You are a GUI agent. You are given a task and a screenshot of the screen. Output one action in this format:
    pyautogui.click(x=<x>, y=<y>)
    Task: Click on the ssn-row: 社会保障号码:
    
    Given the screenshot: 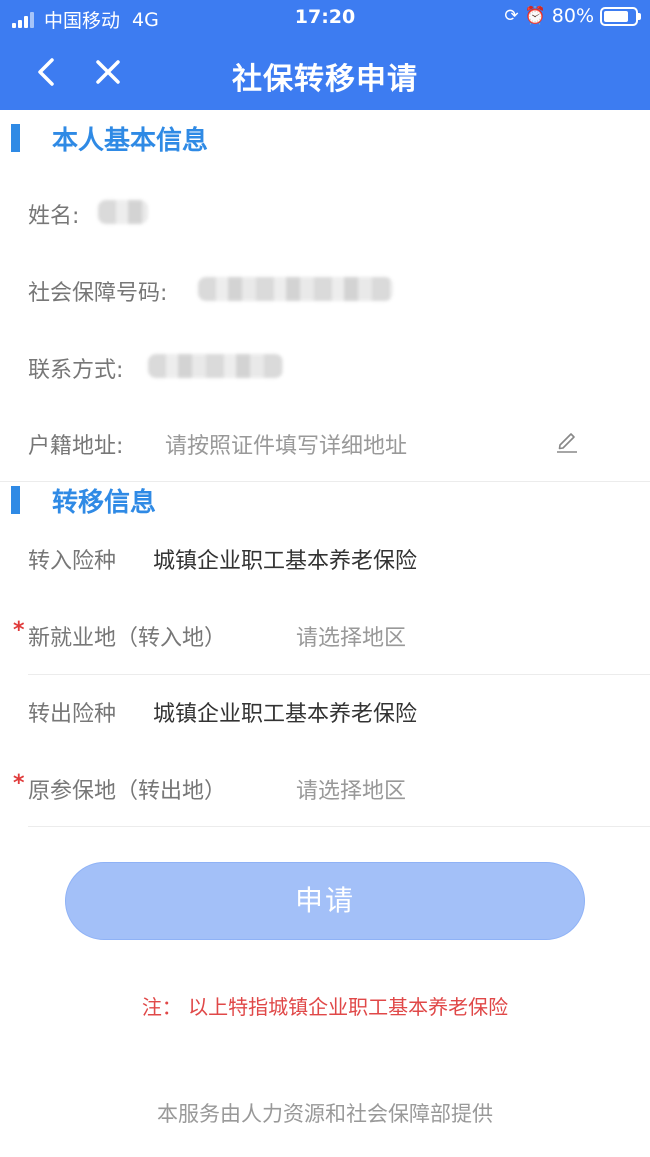 What is the action you would take?
    pyautogui.click(x=325, y=289)
    